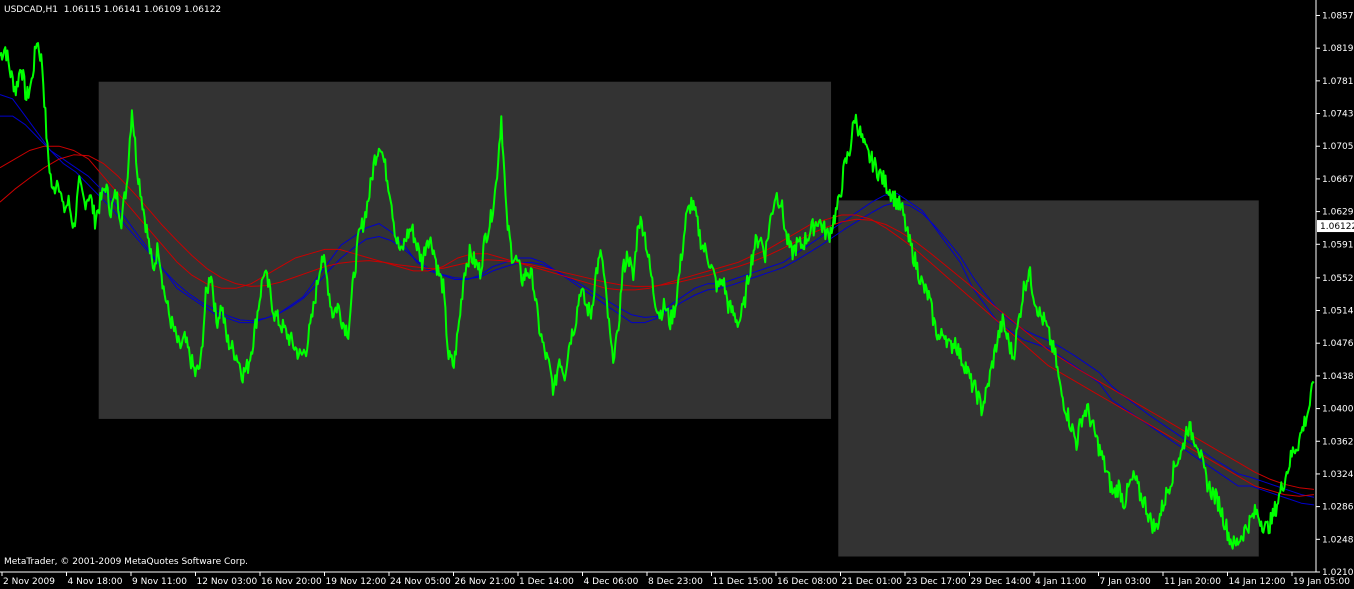 This screenshot has height=589, width=1354. What do you see at coordinates (675, 582) in the screenshot?
I see `x-tick-label: 8 Dec 23:00` at bounding box center [675, 582].